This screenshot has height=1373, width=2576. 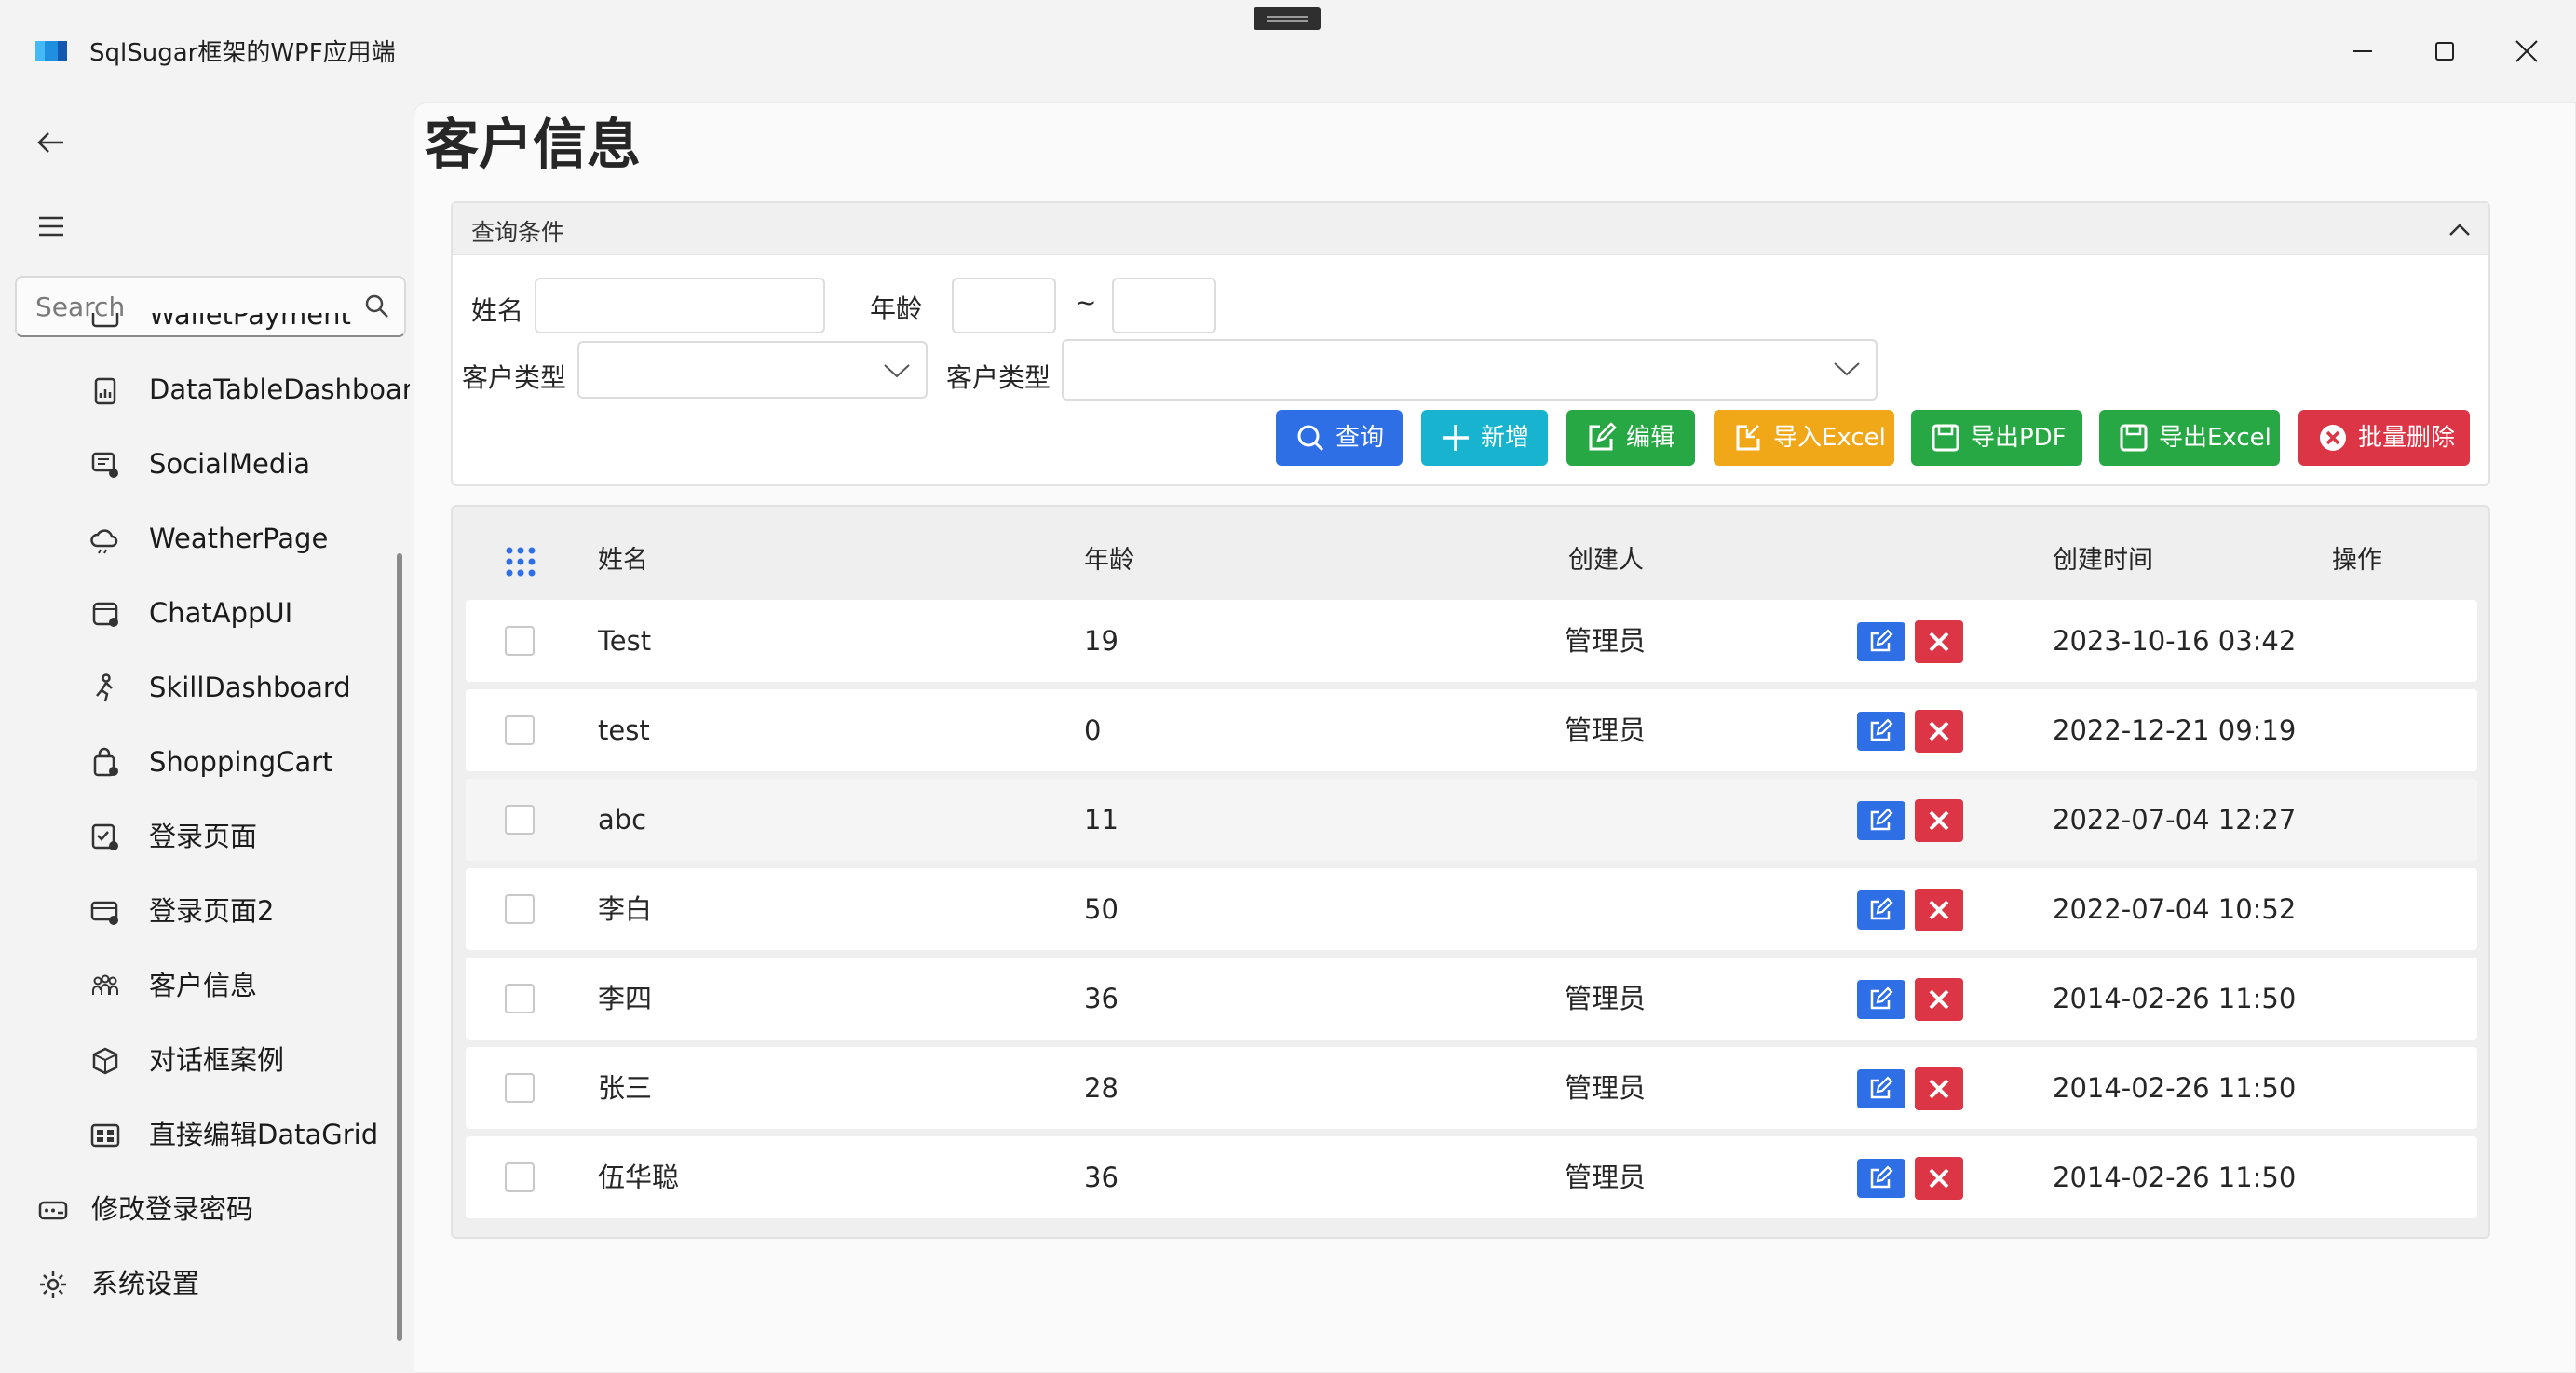 What do you see at coordinates (639, 1178) in the screenshot?
I see `cell-name: 伍华聪` at bounding box center [639, 1178].